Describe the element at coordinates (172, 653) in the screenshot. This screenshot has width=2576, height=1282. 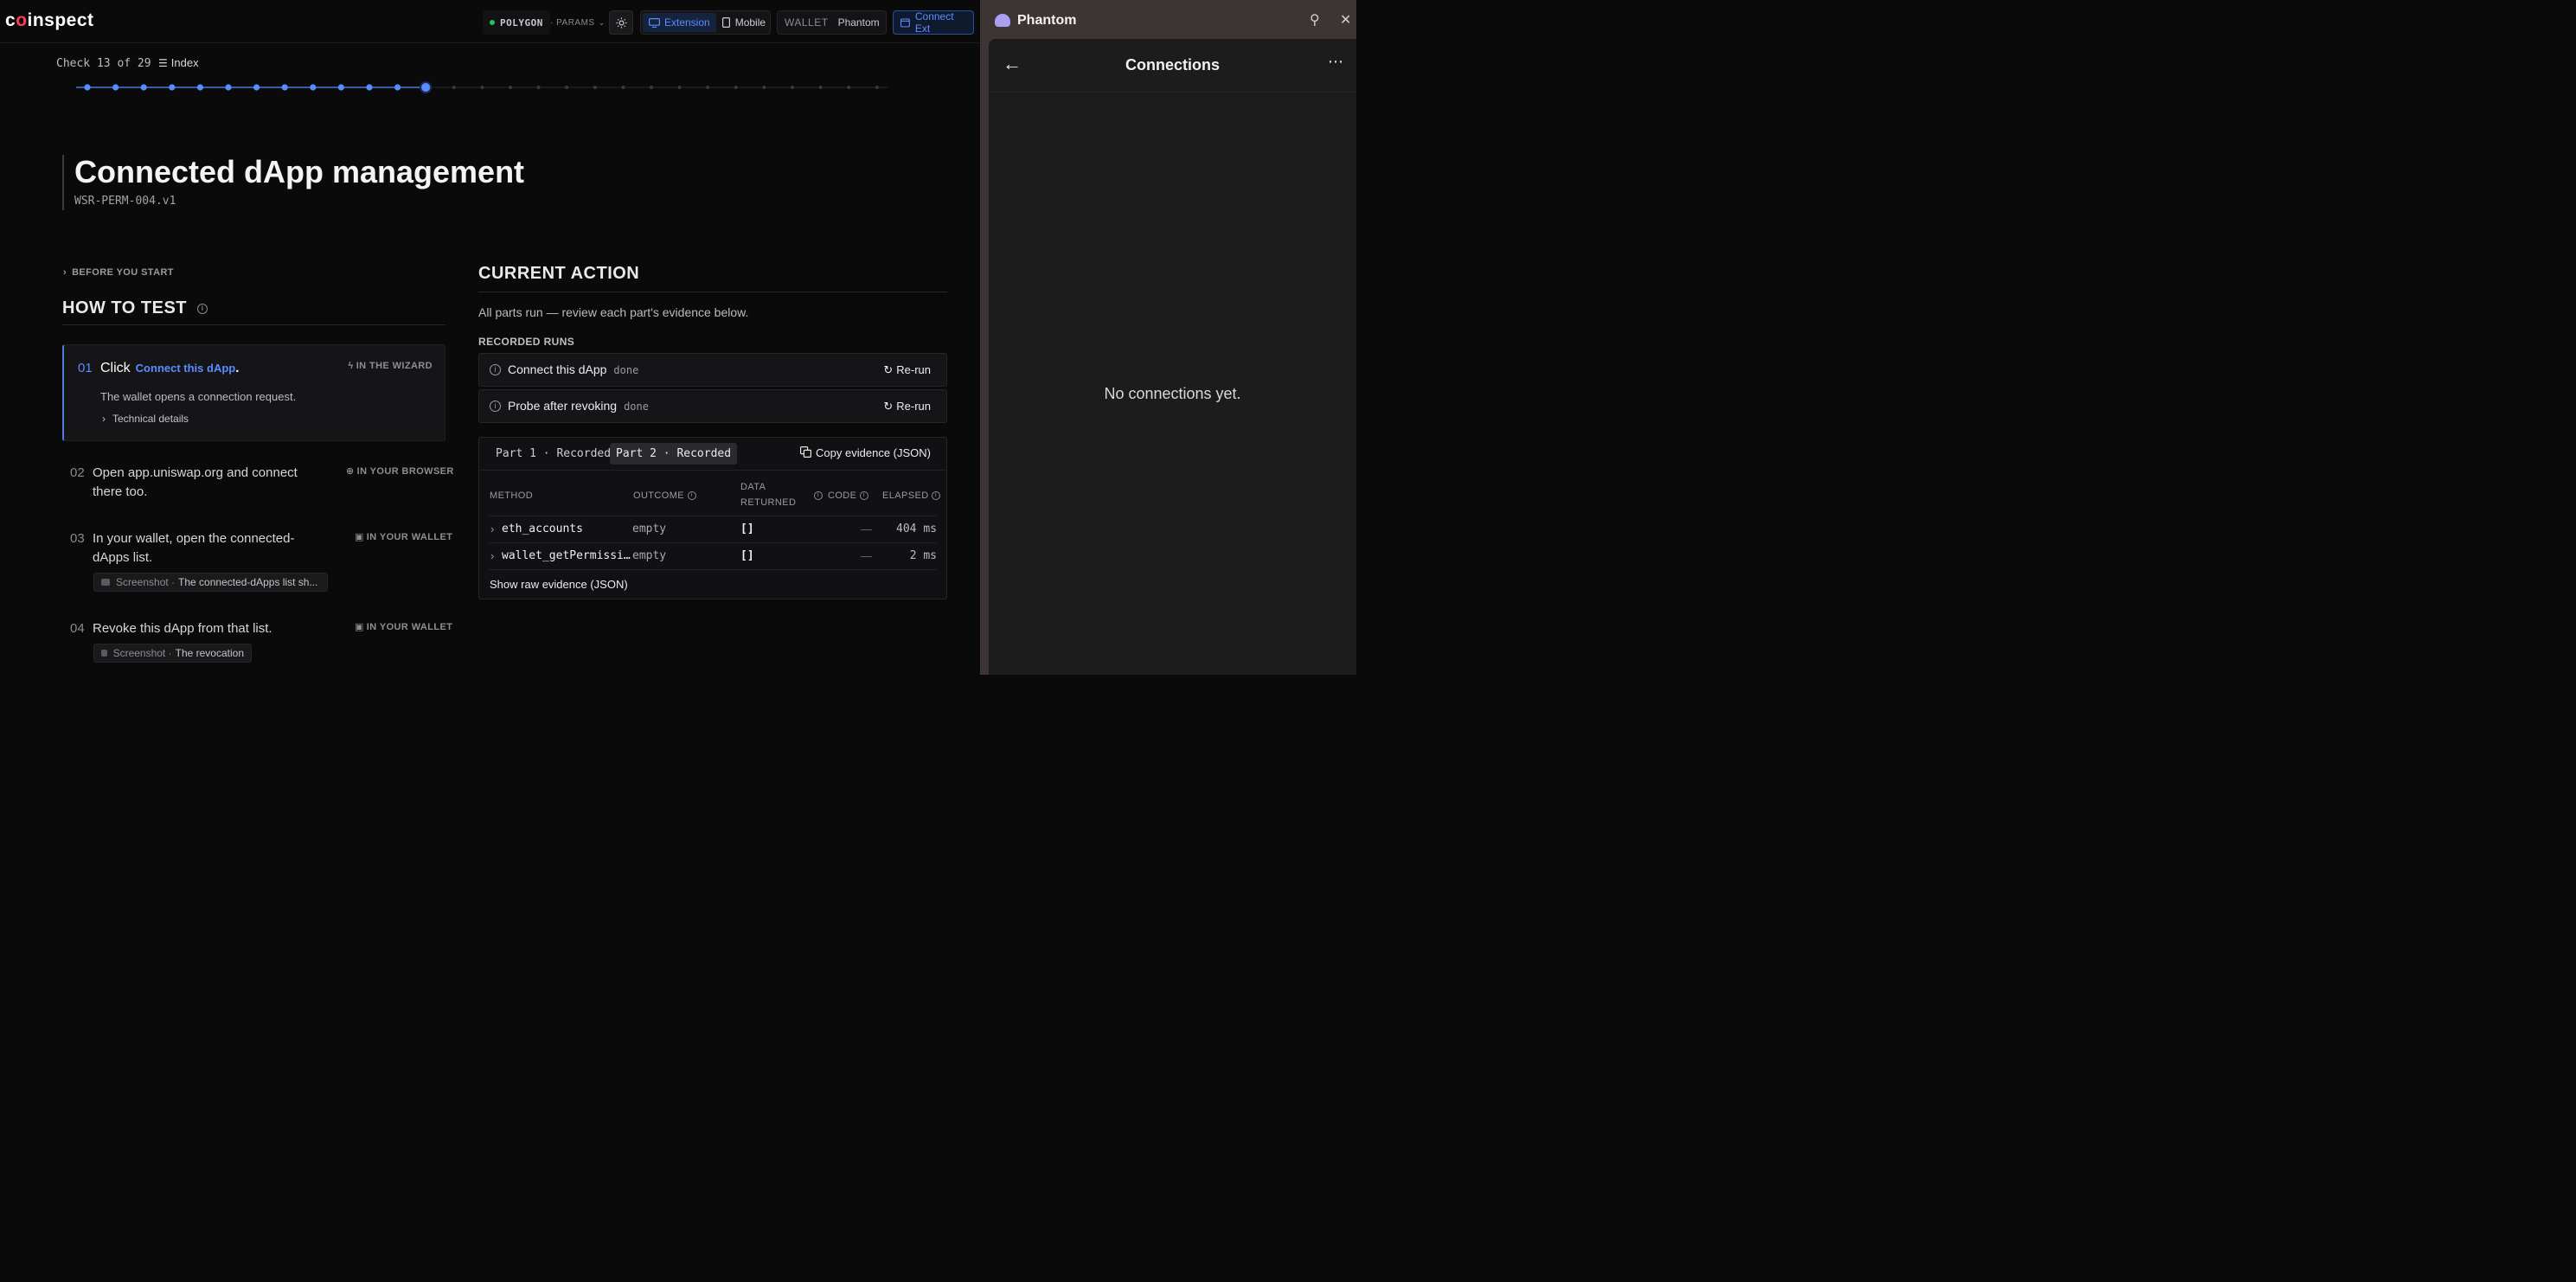
I see `screenshot-attachment: Screenshot · The revocation` at that location.